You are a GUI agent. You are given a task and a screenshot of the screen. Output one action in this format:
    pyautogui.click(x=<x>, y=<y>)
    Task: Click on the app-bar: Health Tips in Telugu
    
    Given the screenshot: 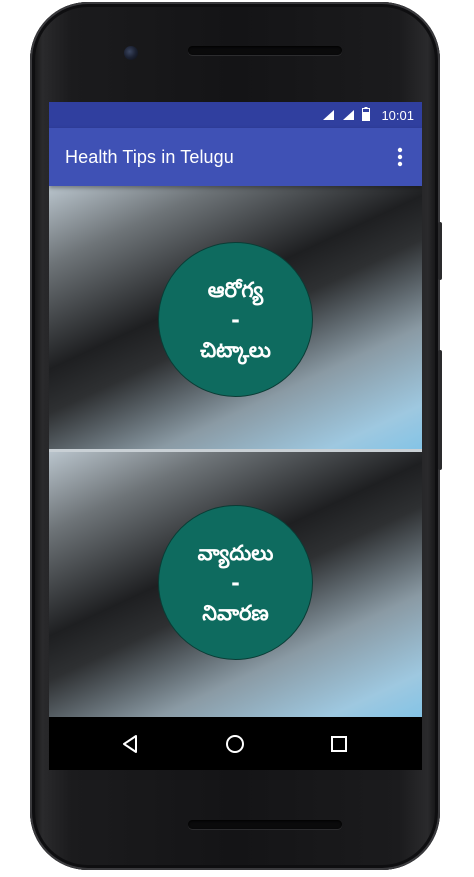 What is the action you would take?
    pyautogui.click(x=235, y=157)
    